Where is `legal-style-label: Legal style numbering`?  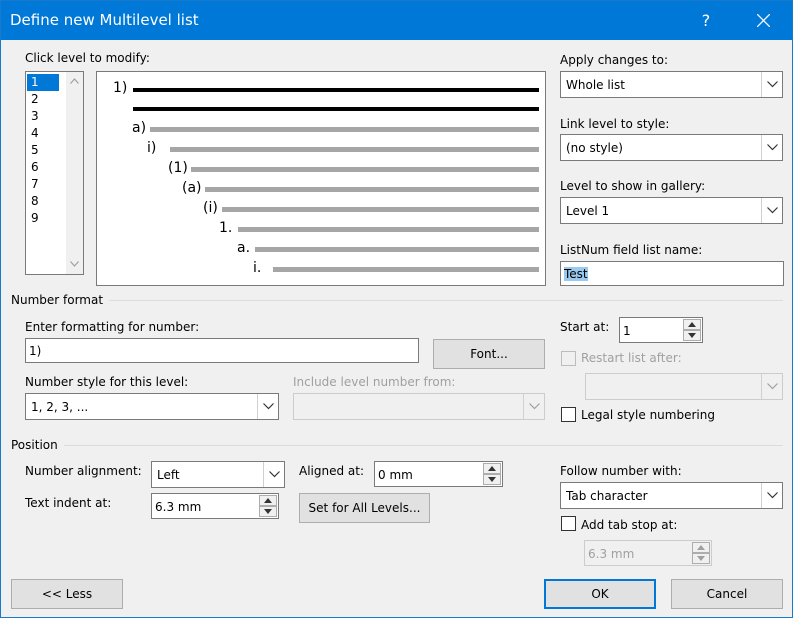
legal-style-label: Legal style numbering is located at coordinates (648, 415).